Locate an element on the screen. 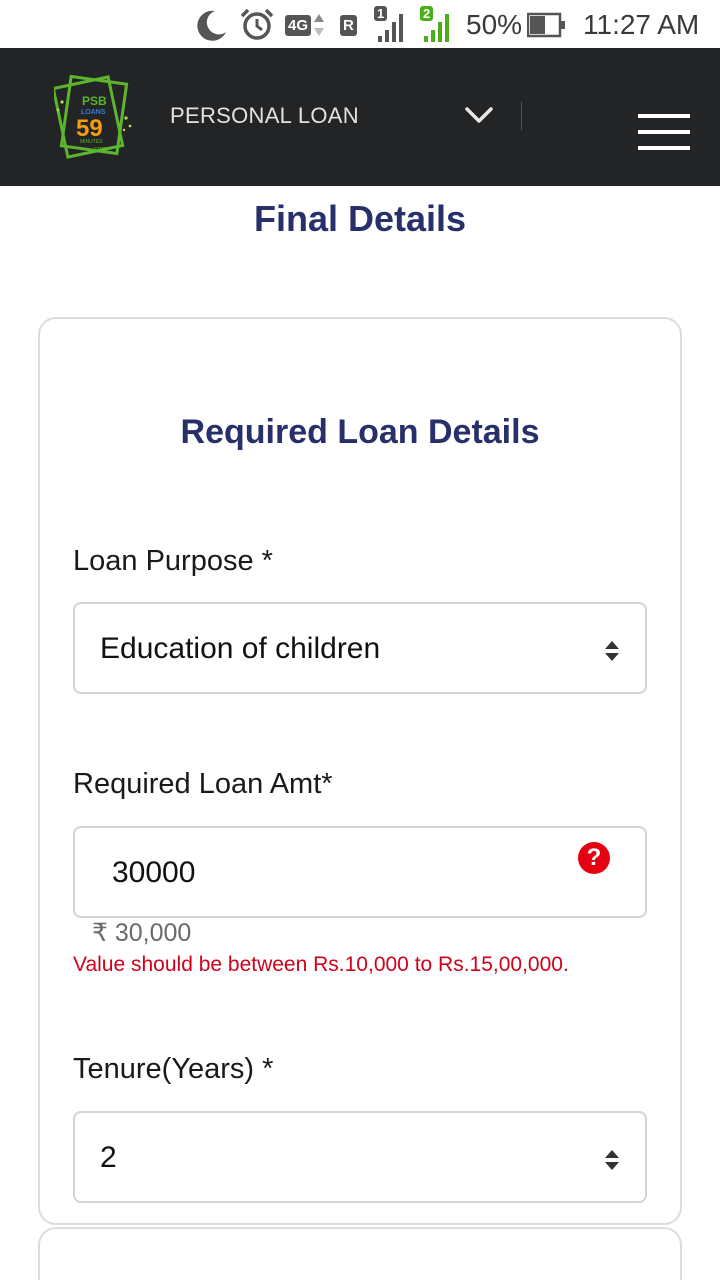 This screenshot has width=720, height=1280. hamburger-menu-icon is located at coordinates (665, 134).